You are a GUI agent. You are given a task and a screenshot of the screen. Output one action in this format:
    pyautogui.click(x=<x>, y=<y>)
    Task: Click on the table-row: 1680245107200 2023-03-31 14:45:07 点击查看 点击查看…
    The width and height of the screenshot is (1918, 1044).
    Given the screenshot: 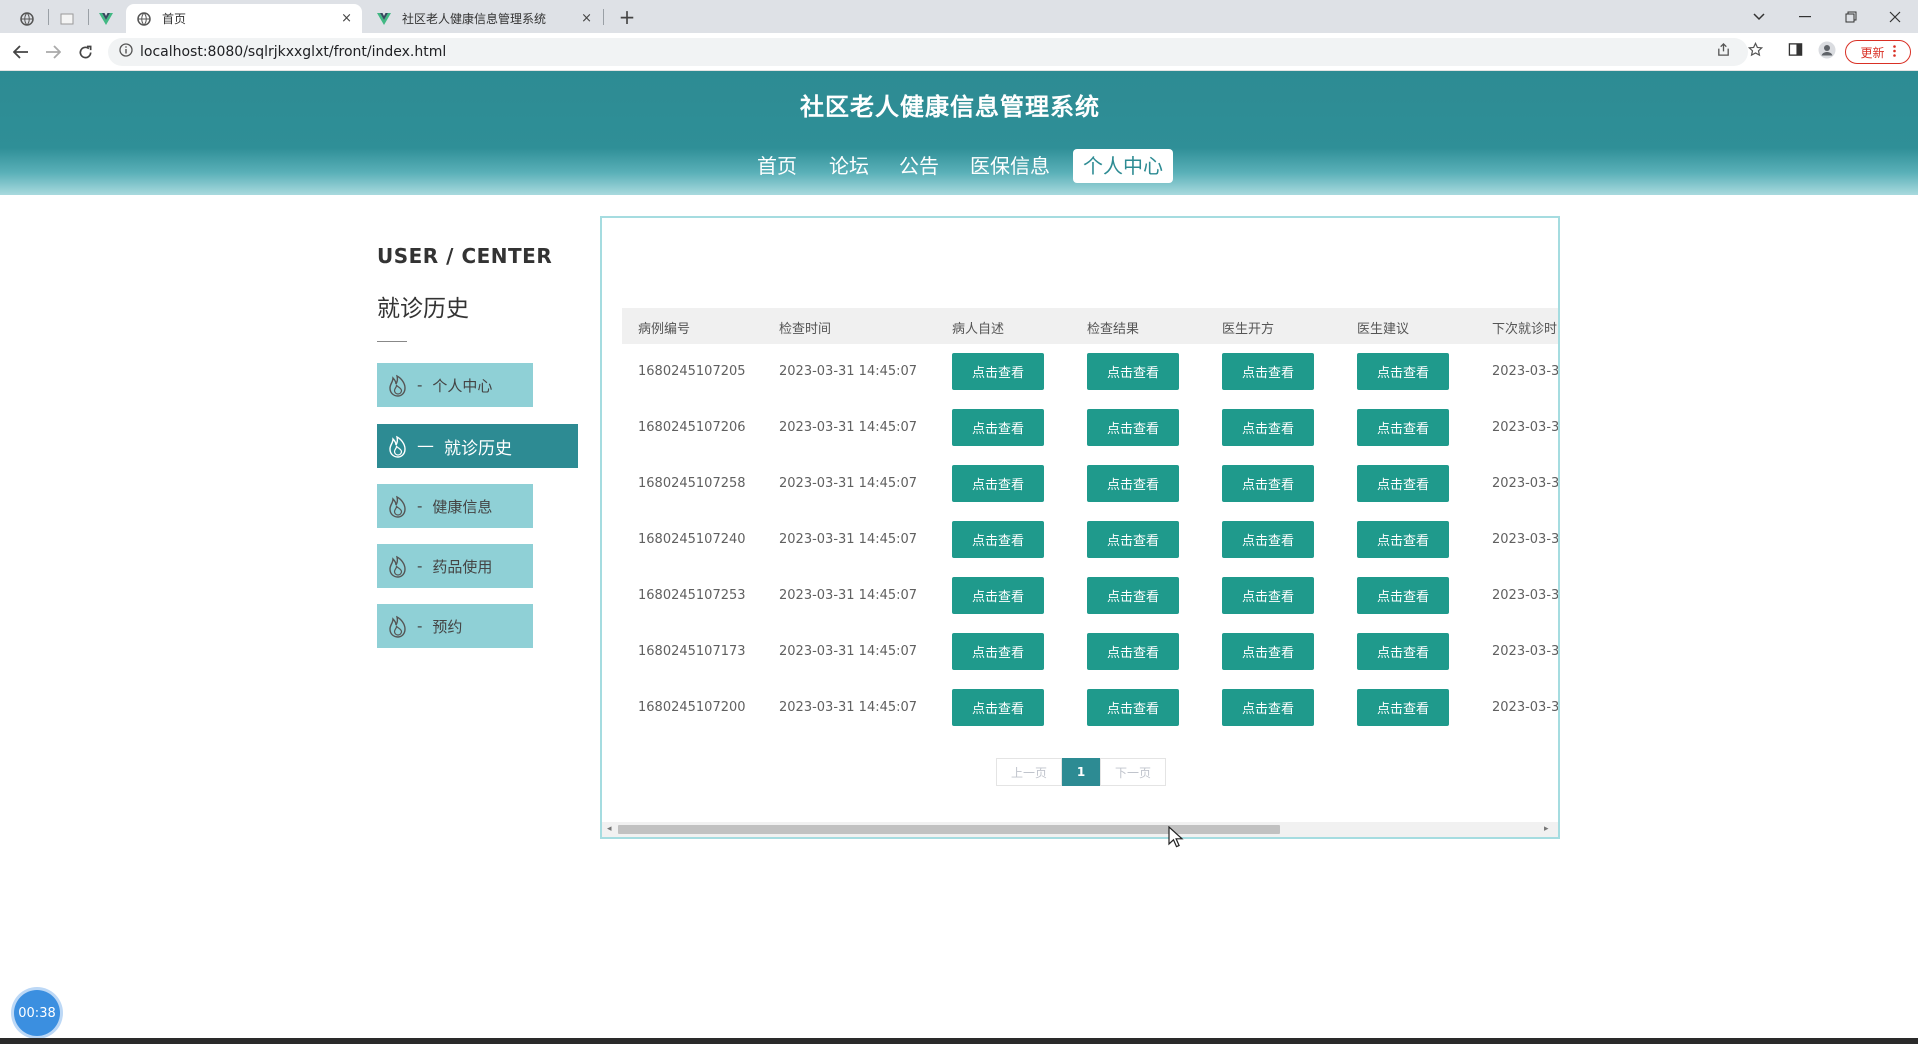 What is the action you would take?
    pyautogui.click(x=1091, y=708)
    